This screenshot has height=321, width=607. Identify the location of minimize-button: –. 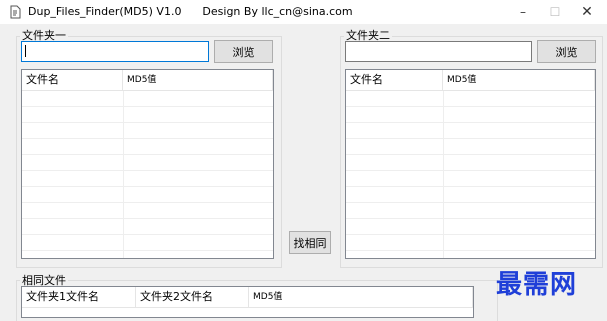
(523, 12).